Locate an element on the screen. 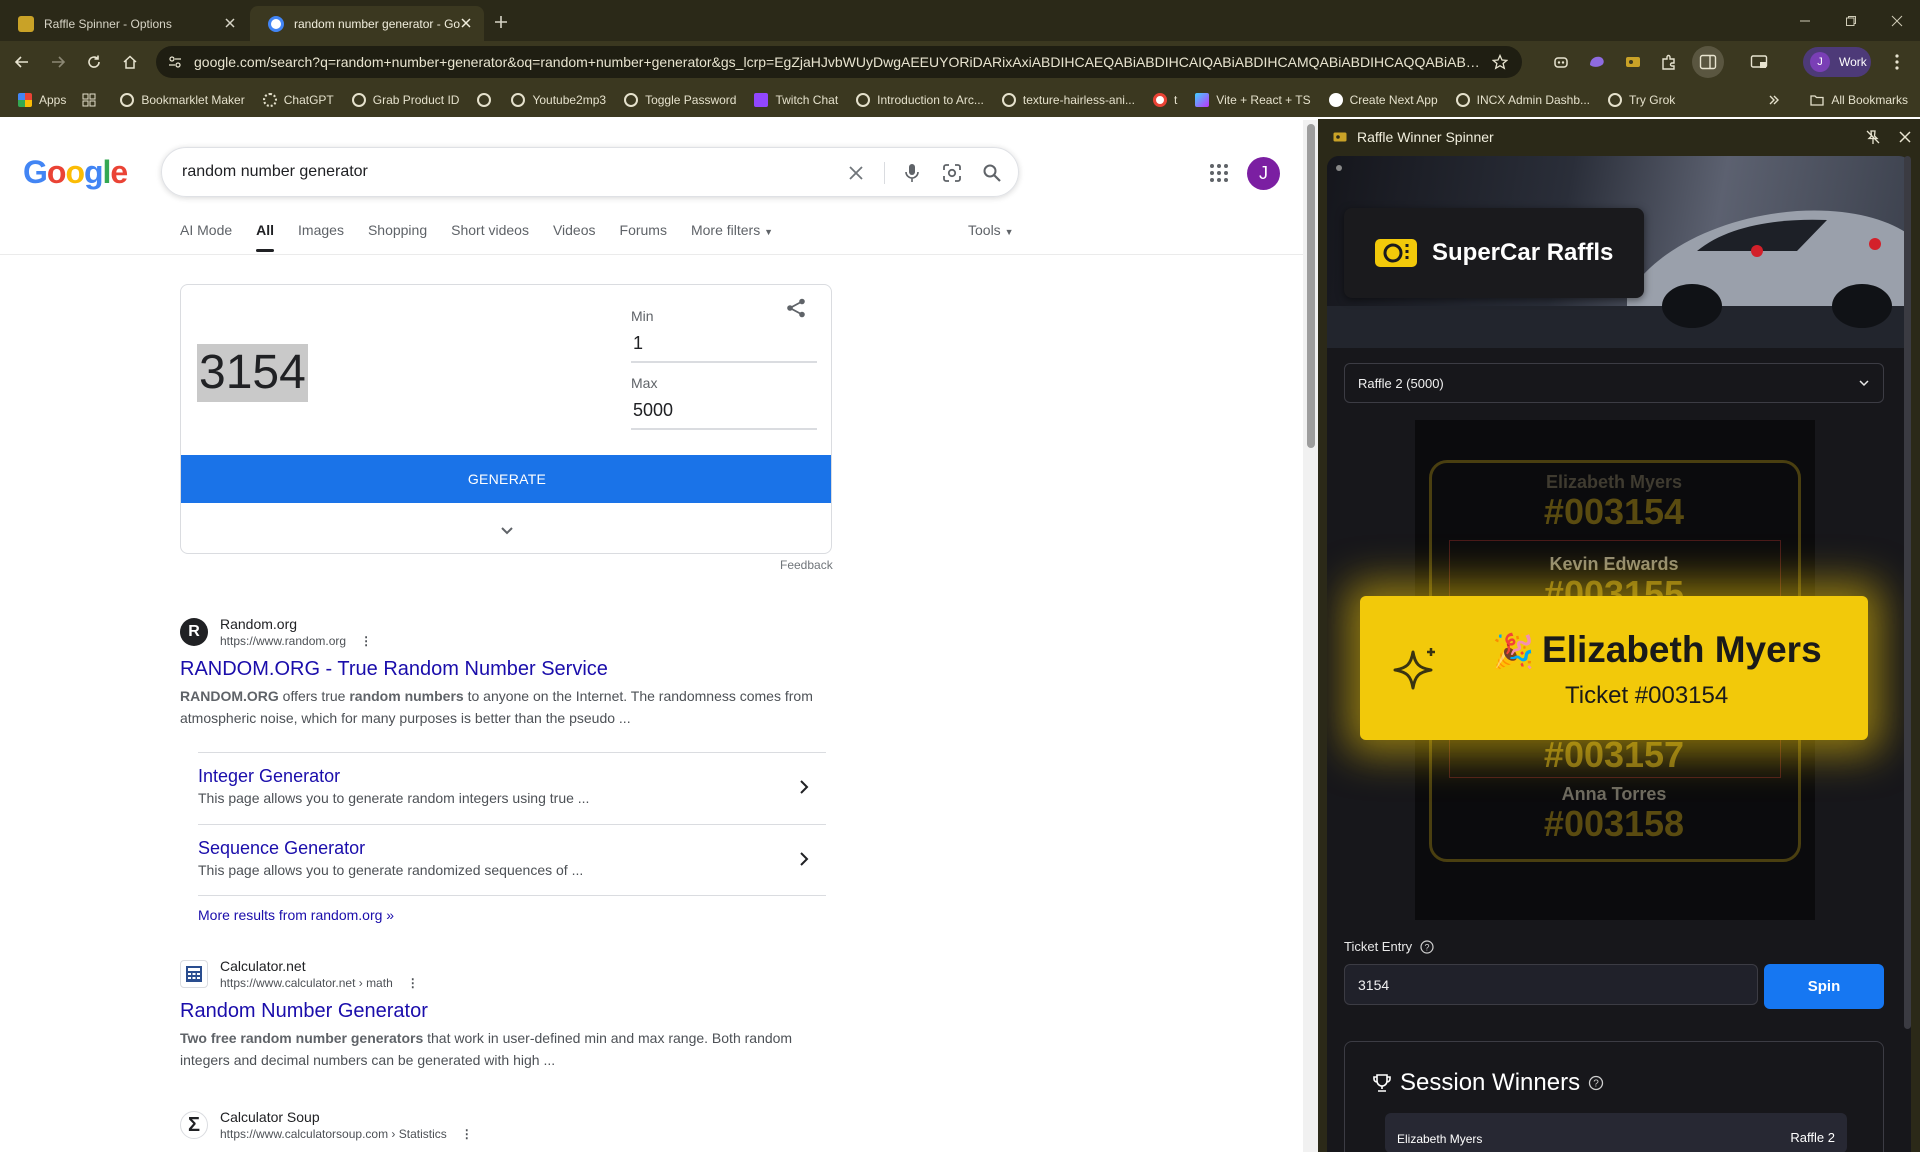 The height and width of the screenshot is (1152, 1920). tab-more-filters: More filters ▼ is located at coordinates (732, 237).